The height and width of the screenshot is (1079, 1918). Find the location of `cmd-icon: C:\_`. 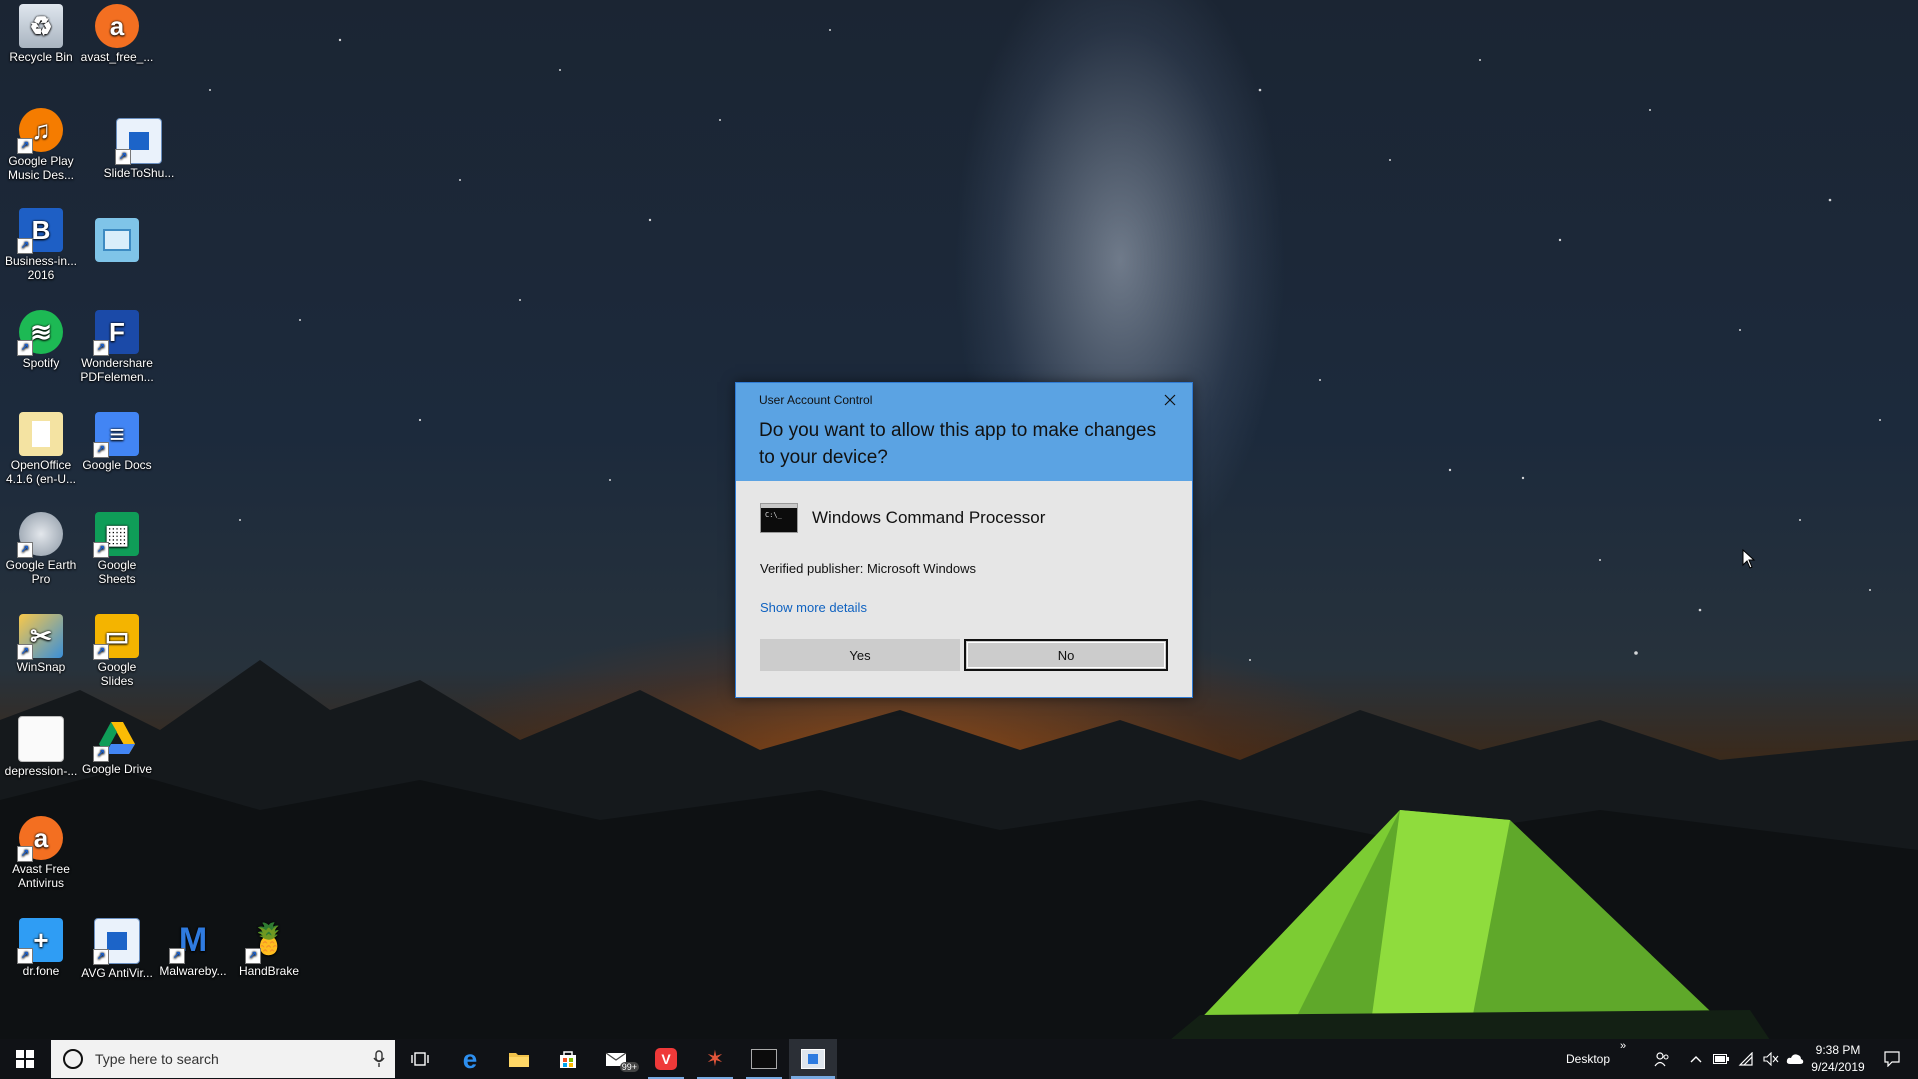

cmd-icon: C:\_ is located at coordinates (779, 518).